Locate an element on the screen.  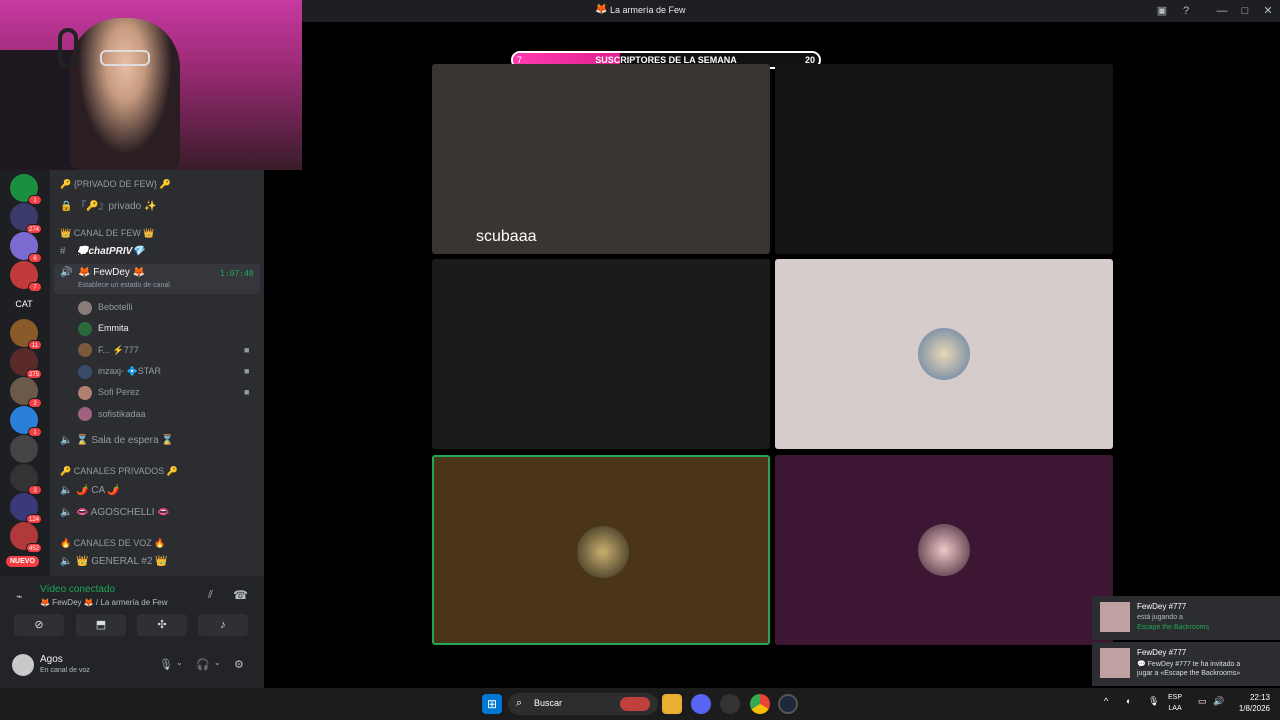
activities-icon: ✣ is located at coordinates (162, 625).